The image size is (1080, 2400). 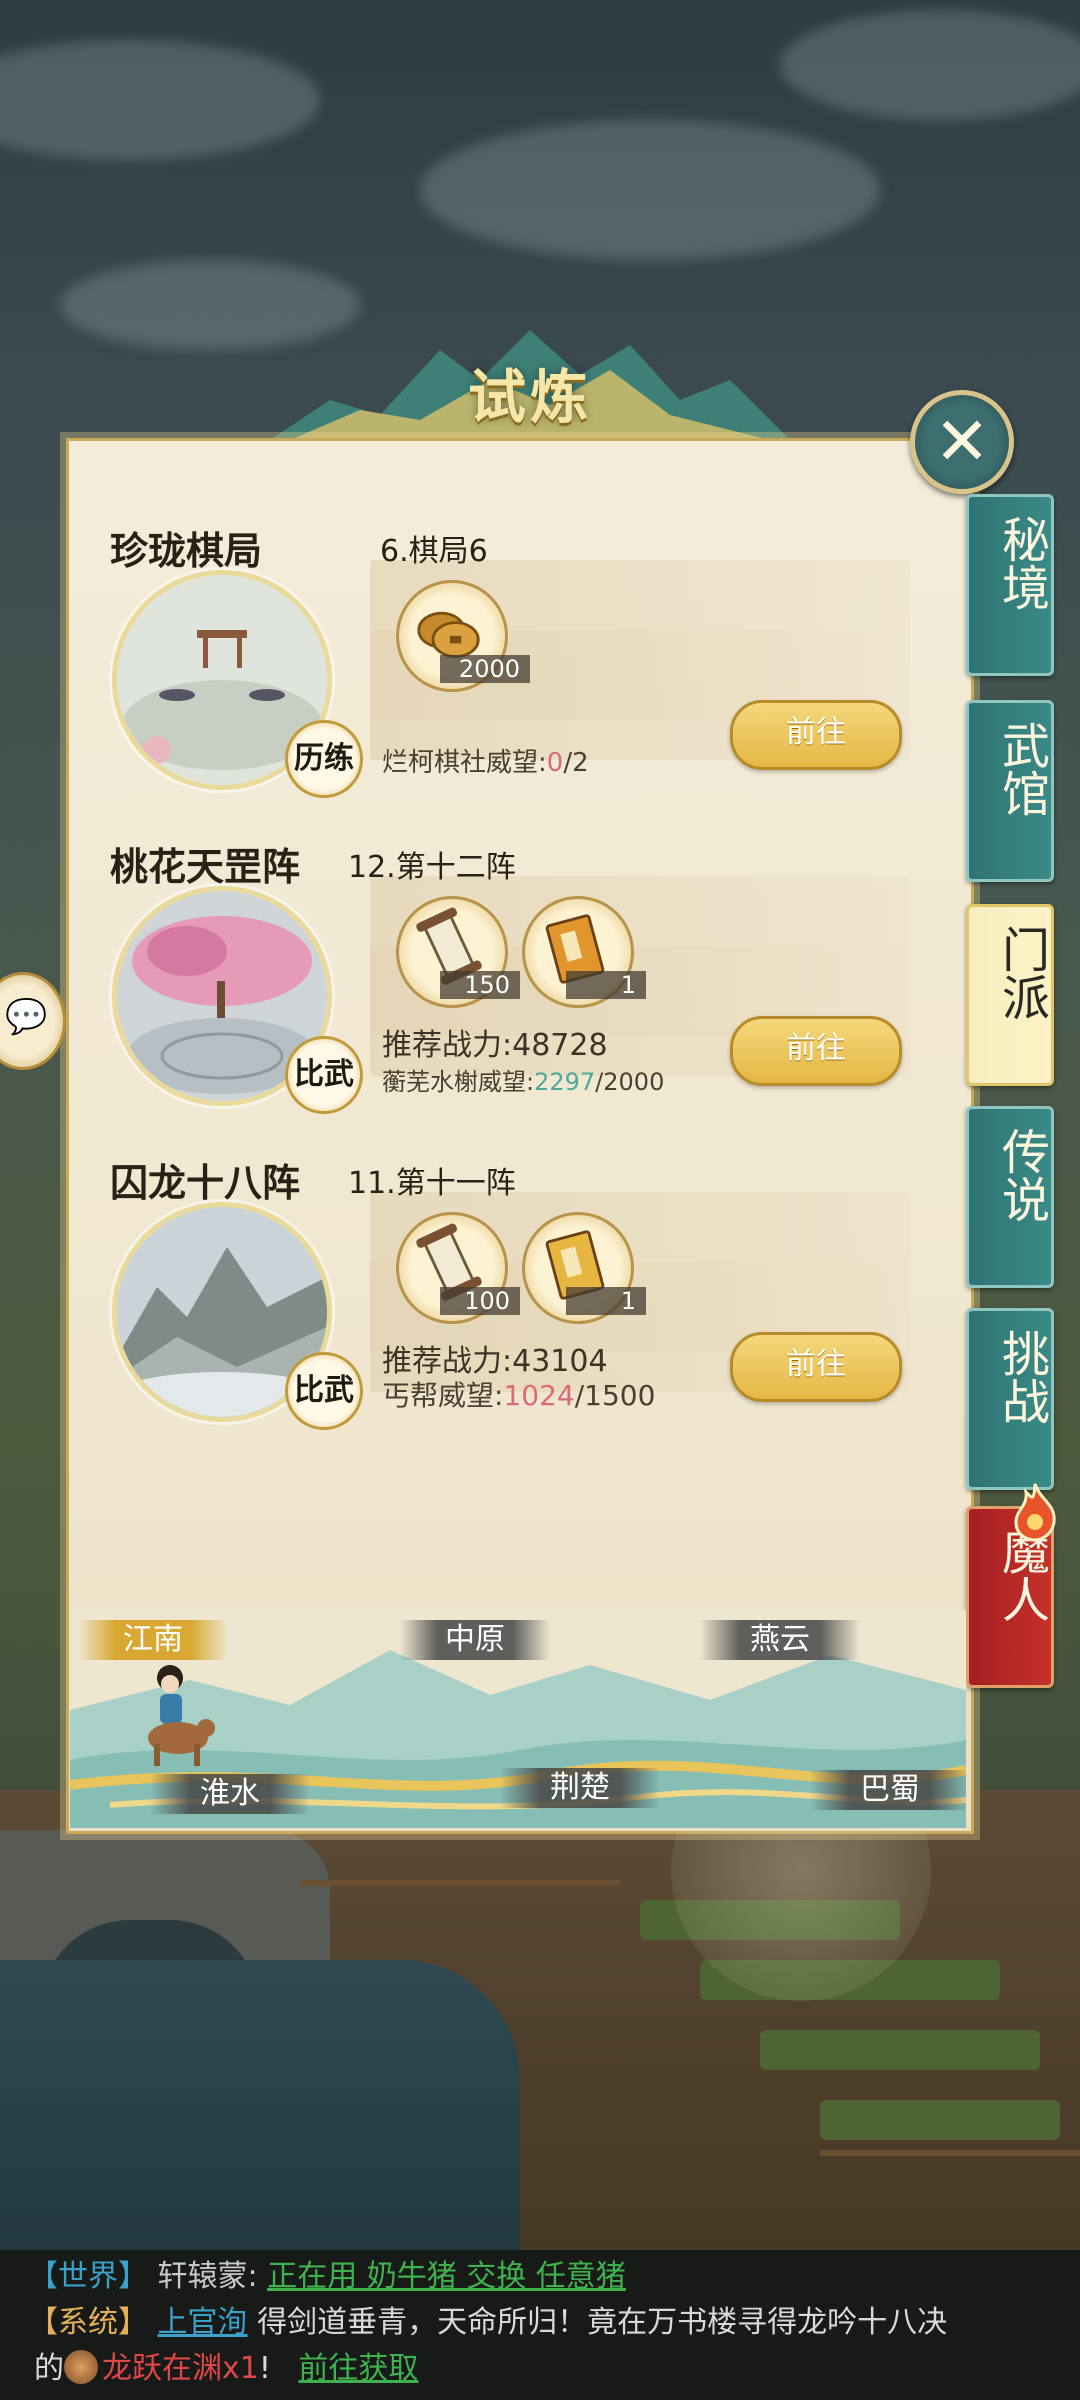 What do you see at coordinates (1035, 1512) in the screenshot?
I see `fire-icon` at bounding box center [1035, 1512].